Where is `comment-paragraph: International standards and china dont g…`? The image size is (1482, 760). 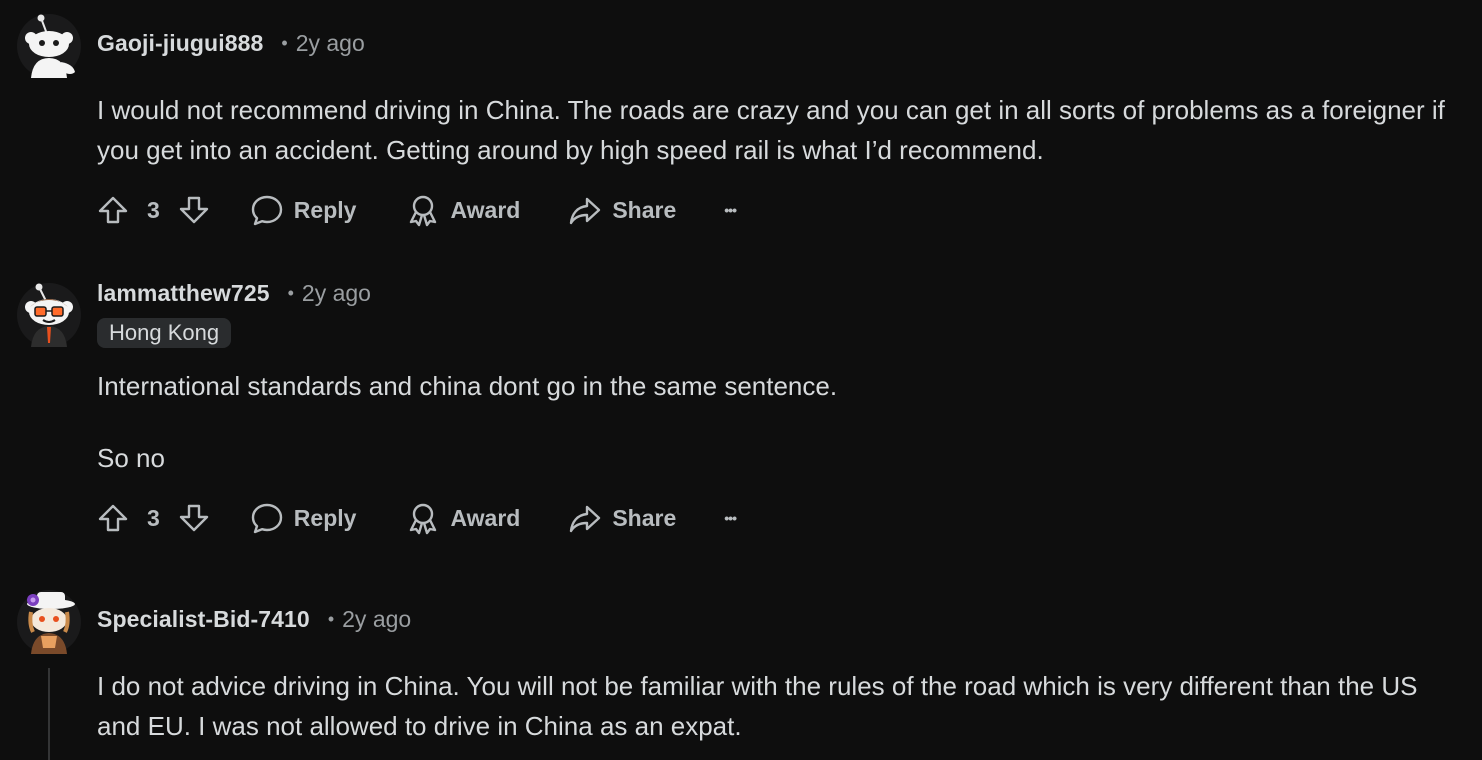
comment-paragraph: International standards and china dont g… is located at coordinates (467, 386).